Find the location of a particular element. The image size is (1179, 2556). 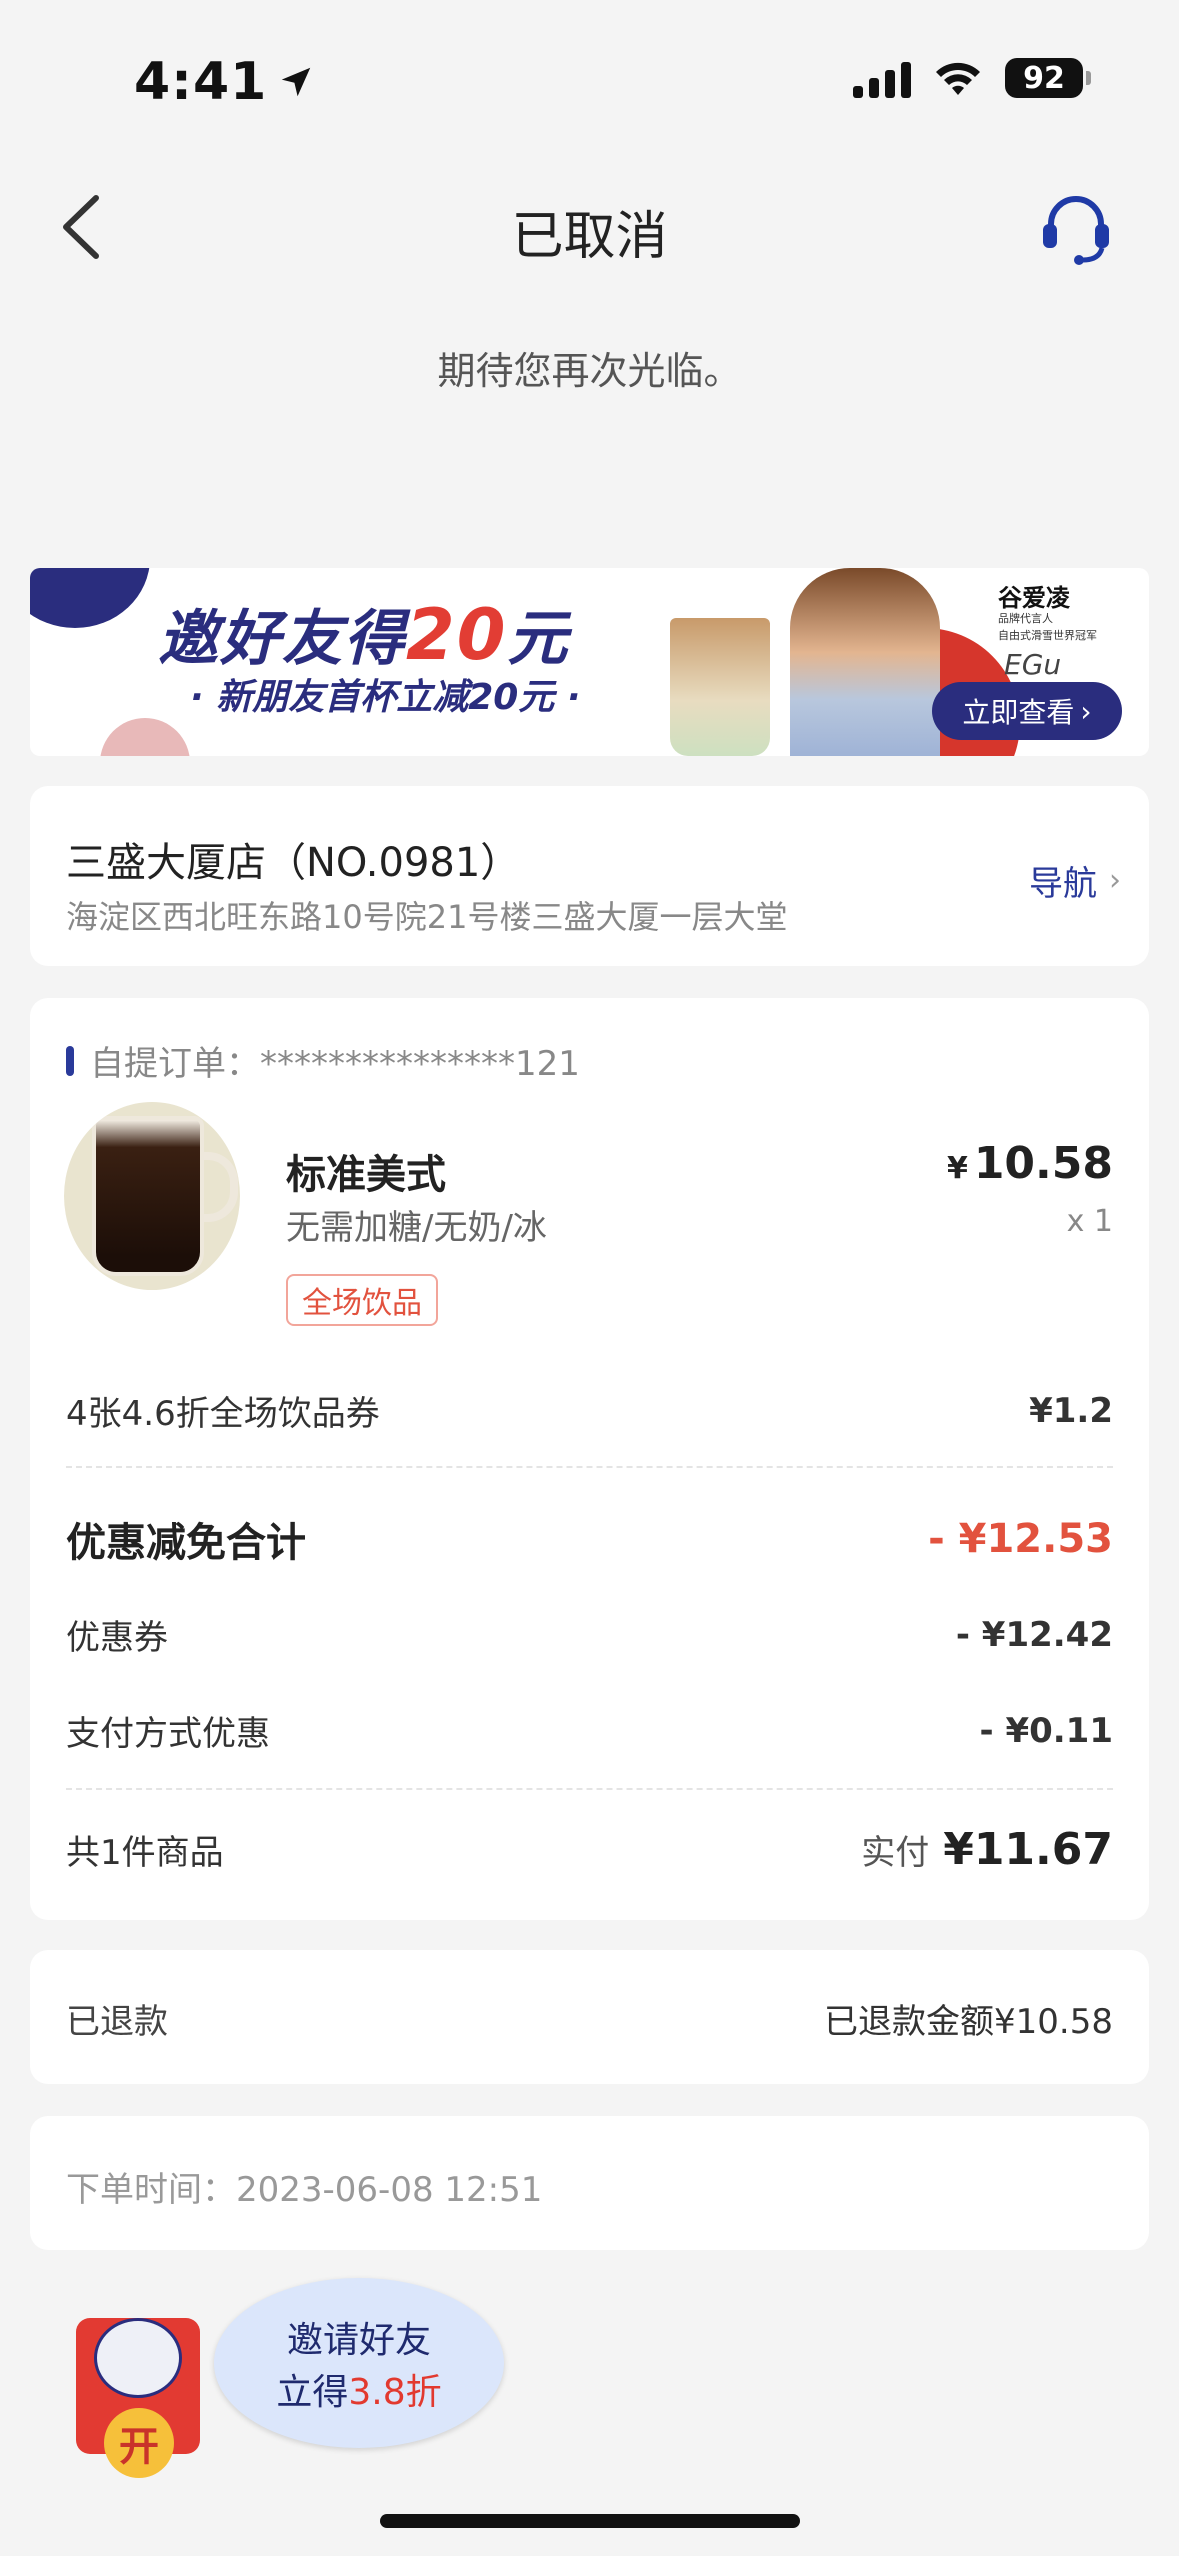

banner-celebrity-name: 谷爱凌 is located at coordinates (1034, 598).